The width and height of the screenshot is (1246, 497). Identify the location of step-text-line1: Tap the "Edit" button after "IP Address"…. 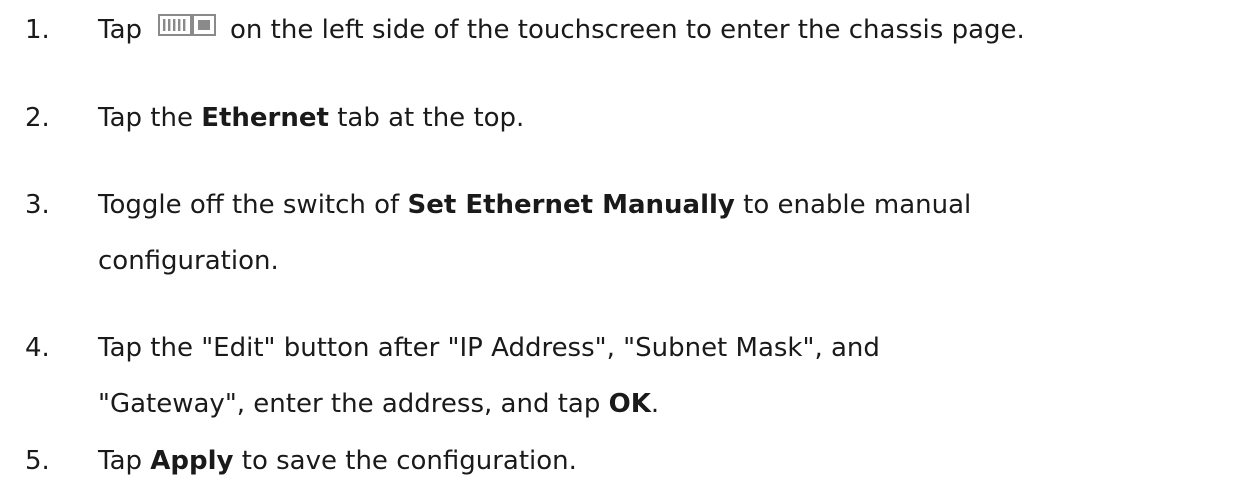
(489, 348).